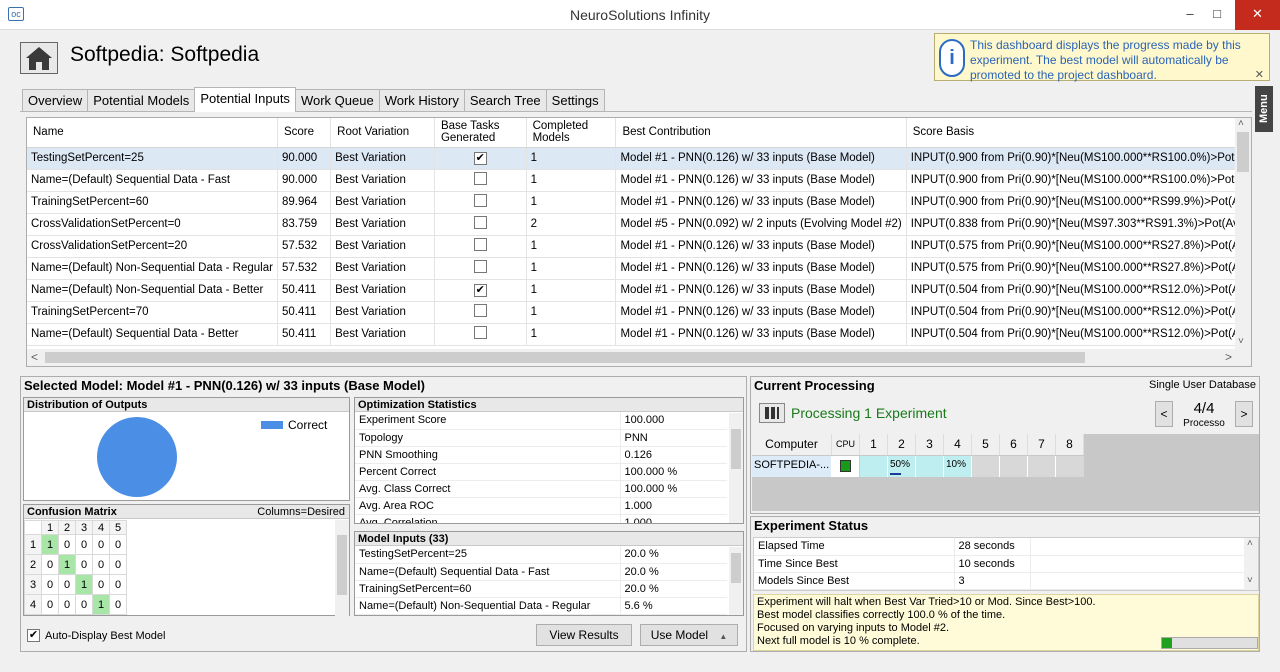  I want to click on model-input-row: TrainingSetPercent=60 20.0 %, so click(541, 589).